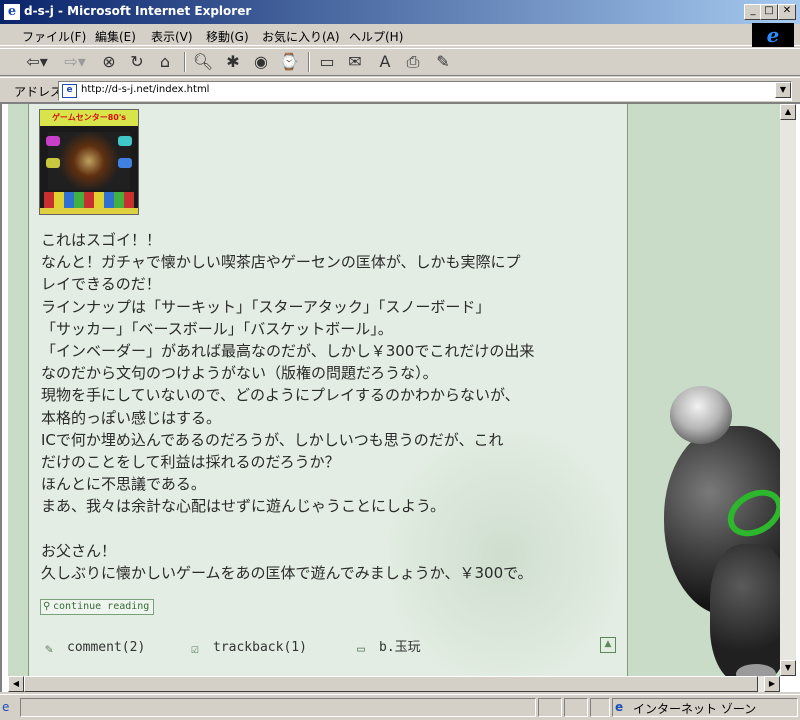 This screenshot has width=800, height=720. I want to click on toolbar: ⇦▾ ⇨▾ ⊗ ↻ ⌂ 🔍︎ ✱ ◉ ⌚ ▭ ✉ A ⎙ ✎, so click(400, 62).